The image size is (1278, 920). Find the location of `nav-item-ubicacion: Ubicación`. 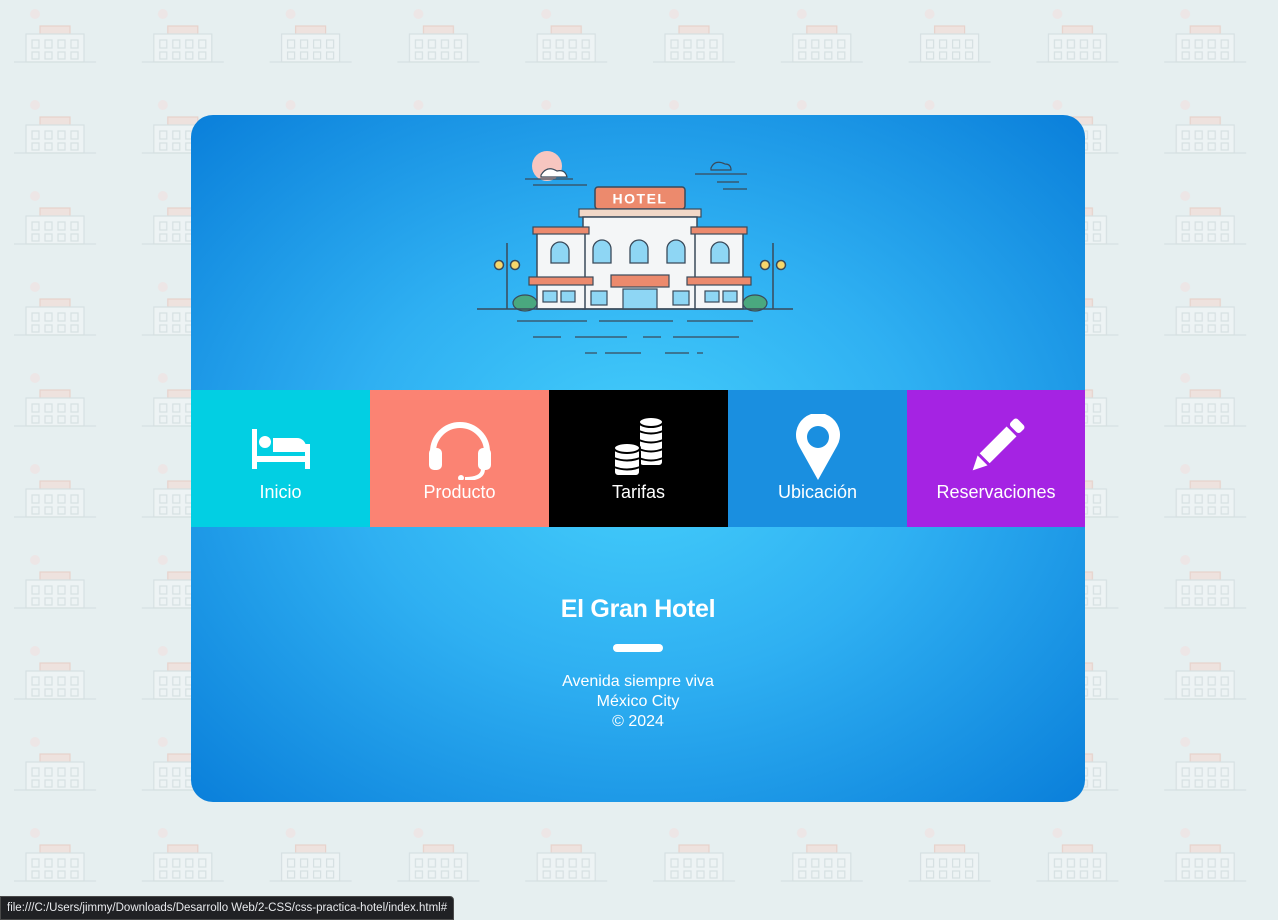

nav-item-ubicacion: Ubicación is located at coordinates (817, 458).